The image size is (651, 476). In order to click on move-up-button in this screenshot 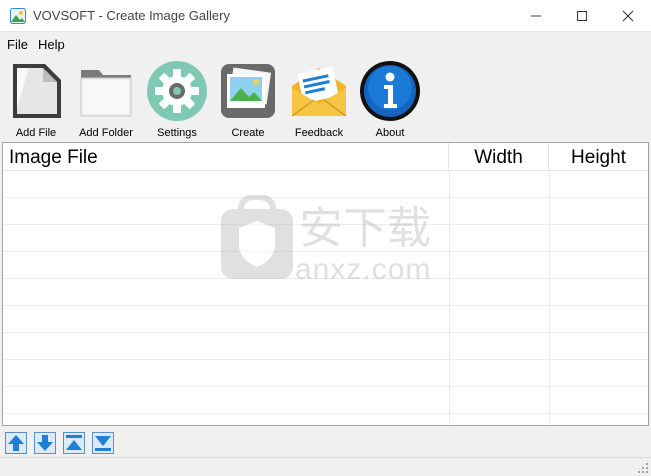, I will do `click(16, 443)`.